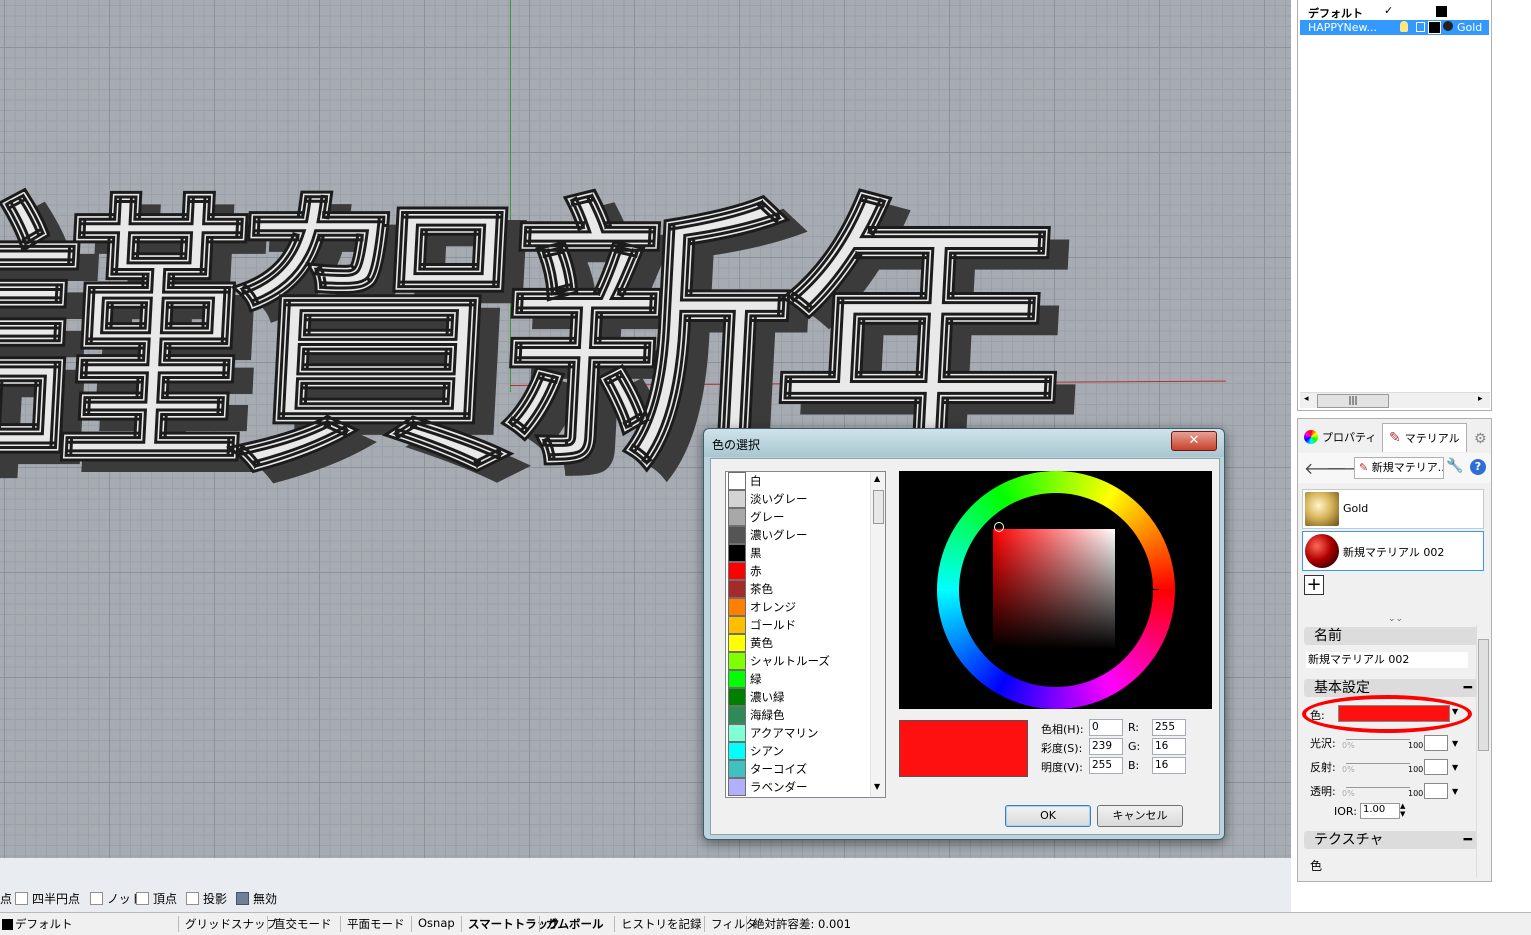 The width and height of the screenshot is (1531, 935). I want to click on tab-properties: プロパティ, so click(1340, 437).